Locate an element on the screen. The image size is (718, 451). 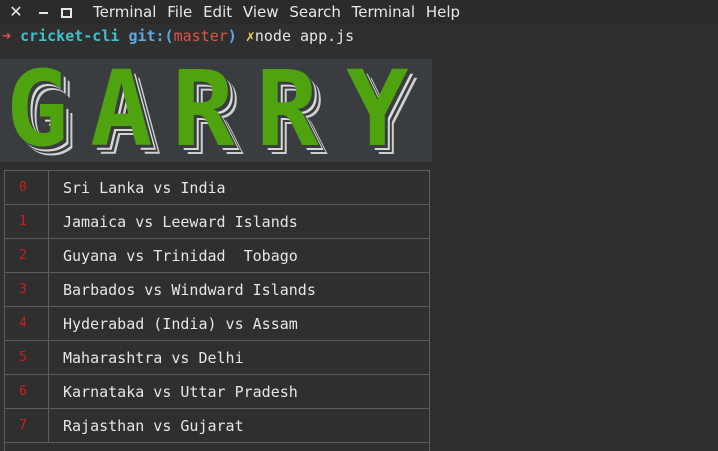
table-row: 3 Barbados vs Windward Islands is located at coordinates (217, 290).